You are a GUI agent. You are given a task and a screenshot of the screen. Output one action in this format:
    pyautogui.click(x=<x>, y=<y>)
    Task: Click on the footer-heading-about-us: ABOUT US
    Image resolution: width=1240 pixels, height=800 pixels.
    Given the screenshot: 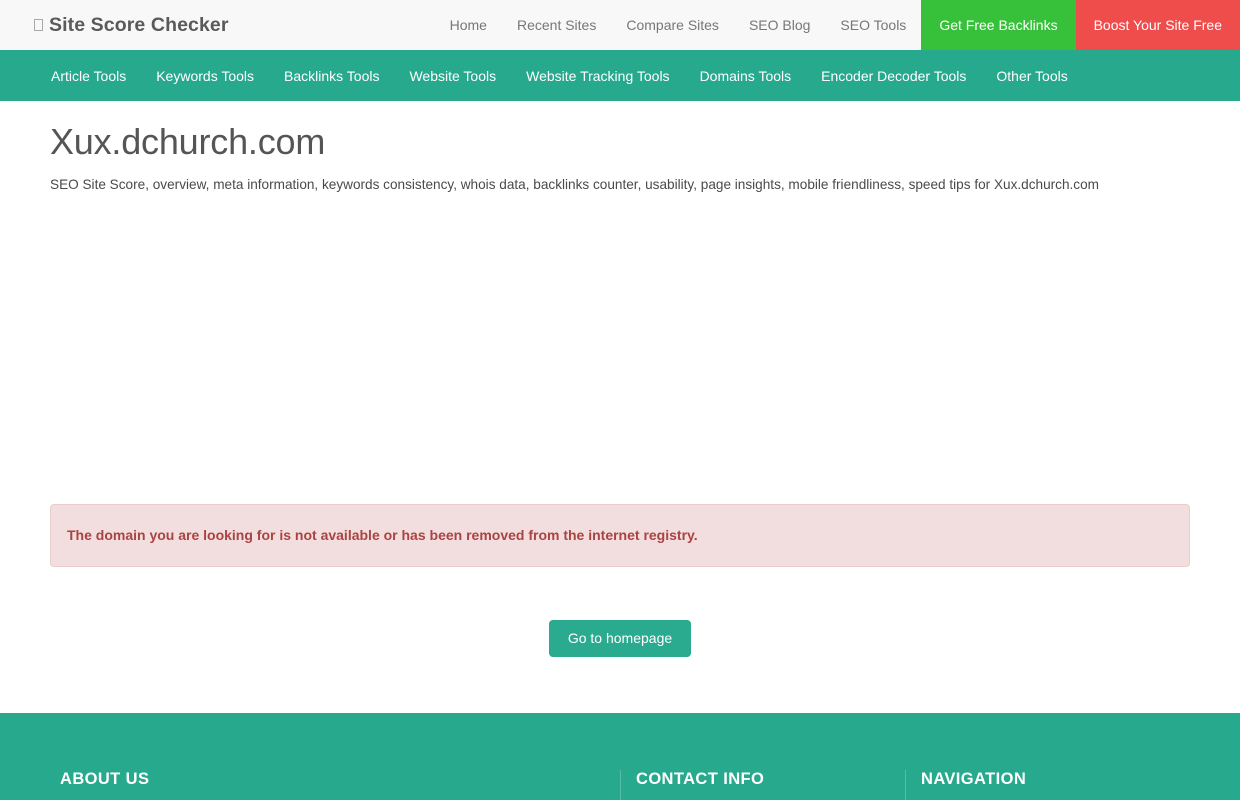 What is the action you would take?
    pyautogui.click(x=105, y=779)
    